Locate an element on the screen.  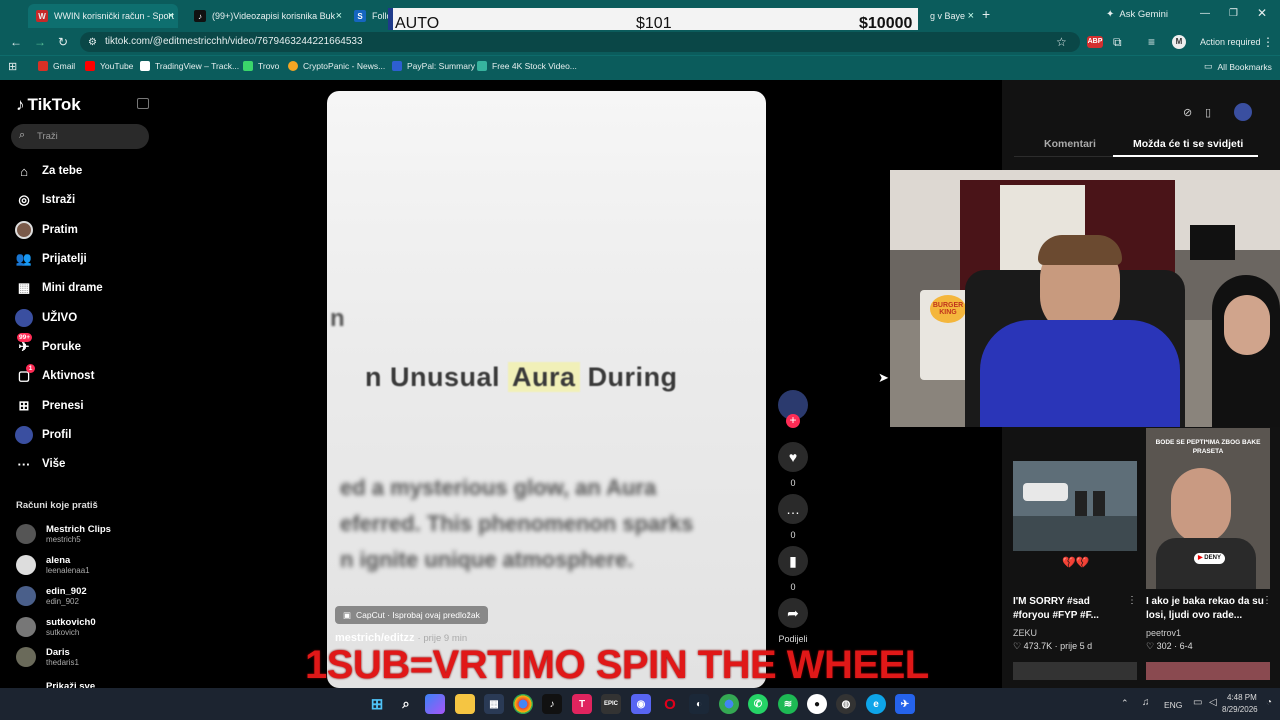
steam-icon: ◐ is located at coordinates (699, 704).